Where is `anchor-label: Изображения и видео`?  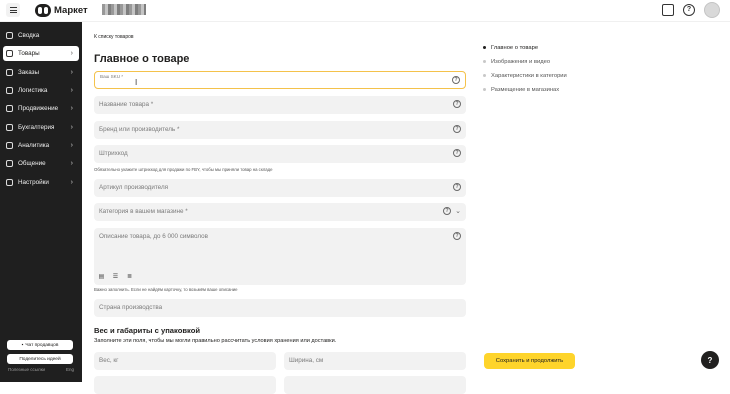
anchor-label: Изображения и видео is located at coordinates (521, 62).